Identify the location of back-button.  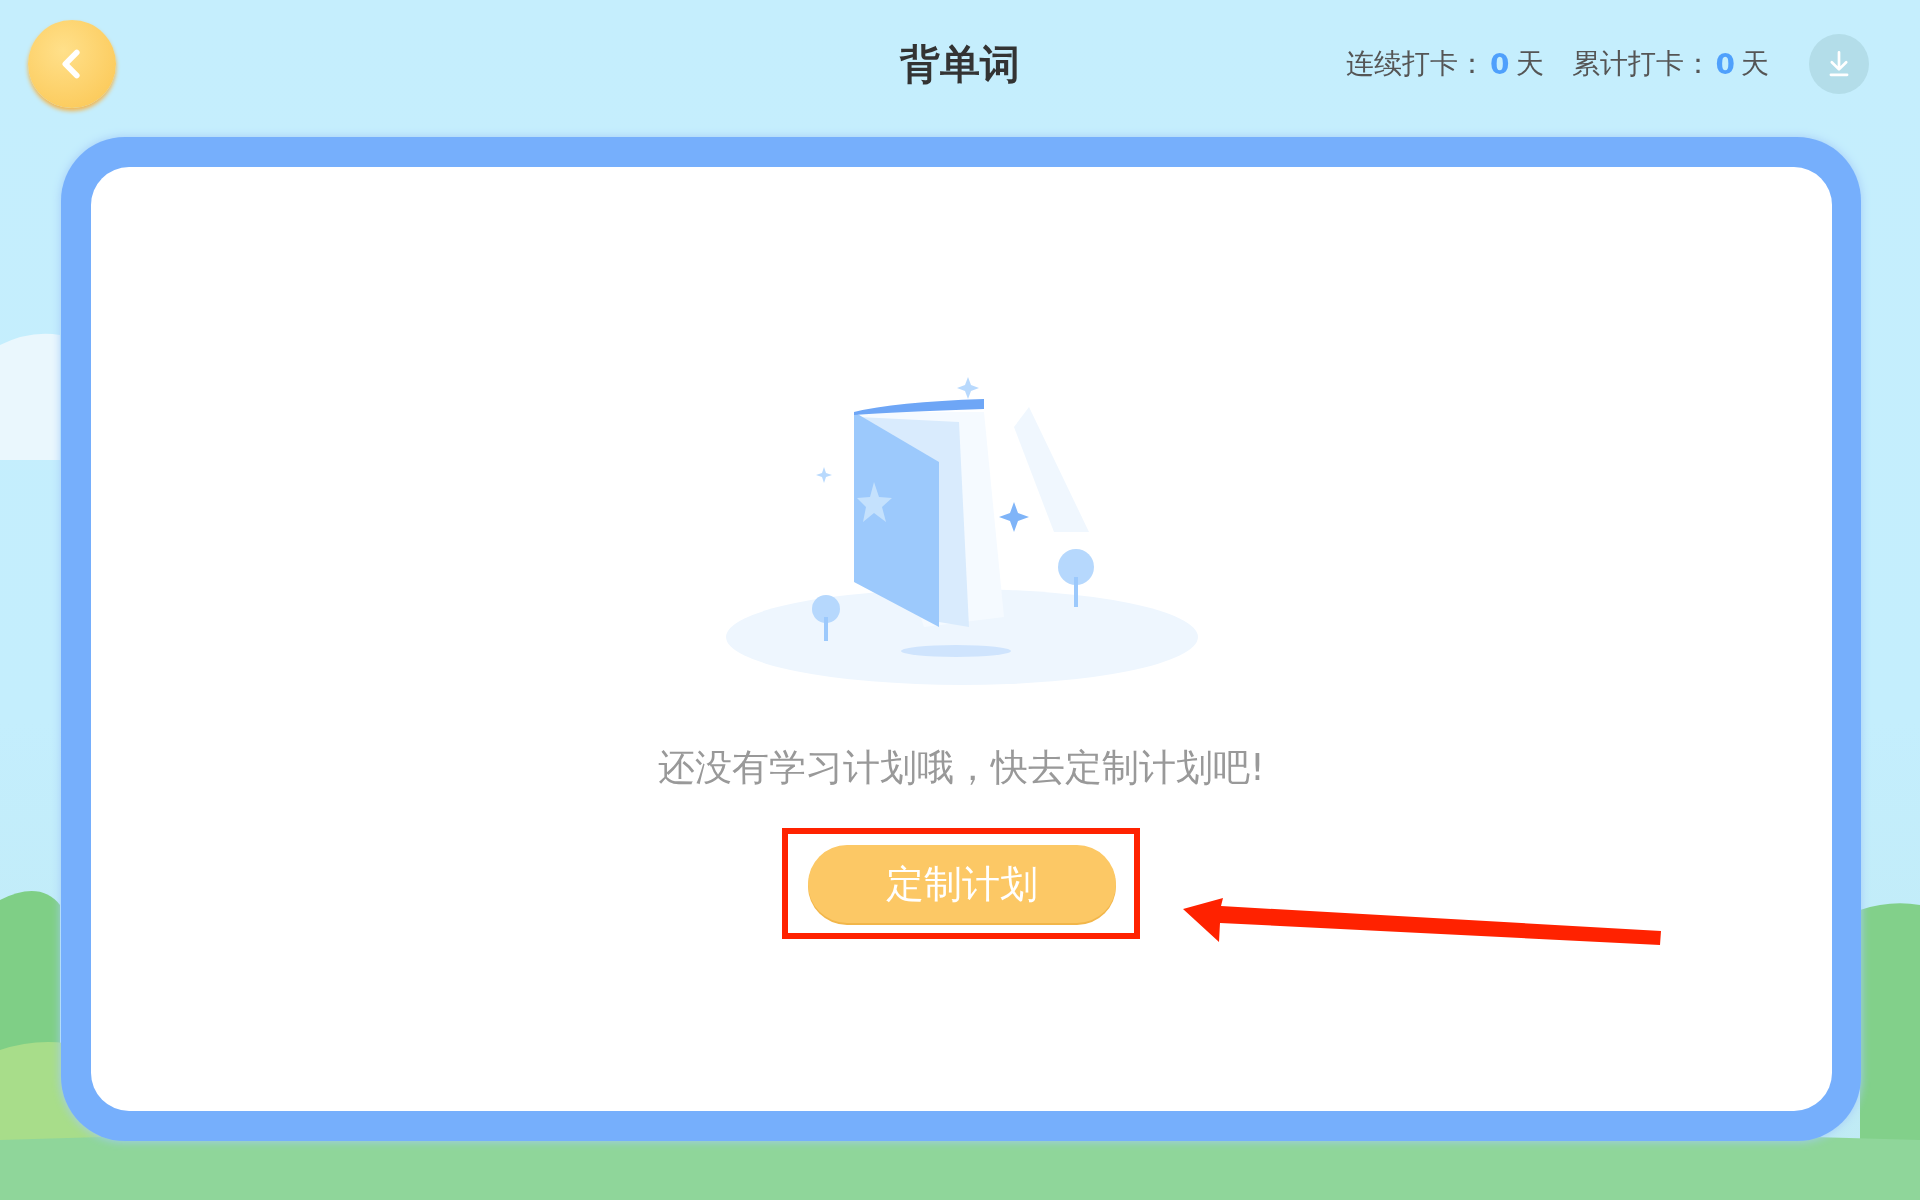
(72, 64).